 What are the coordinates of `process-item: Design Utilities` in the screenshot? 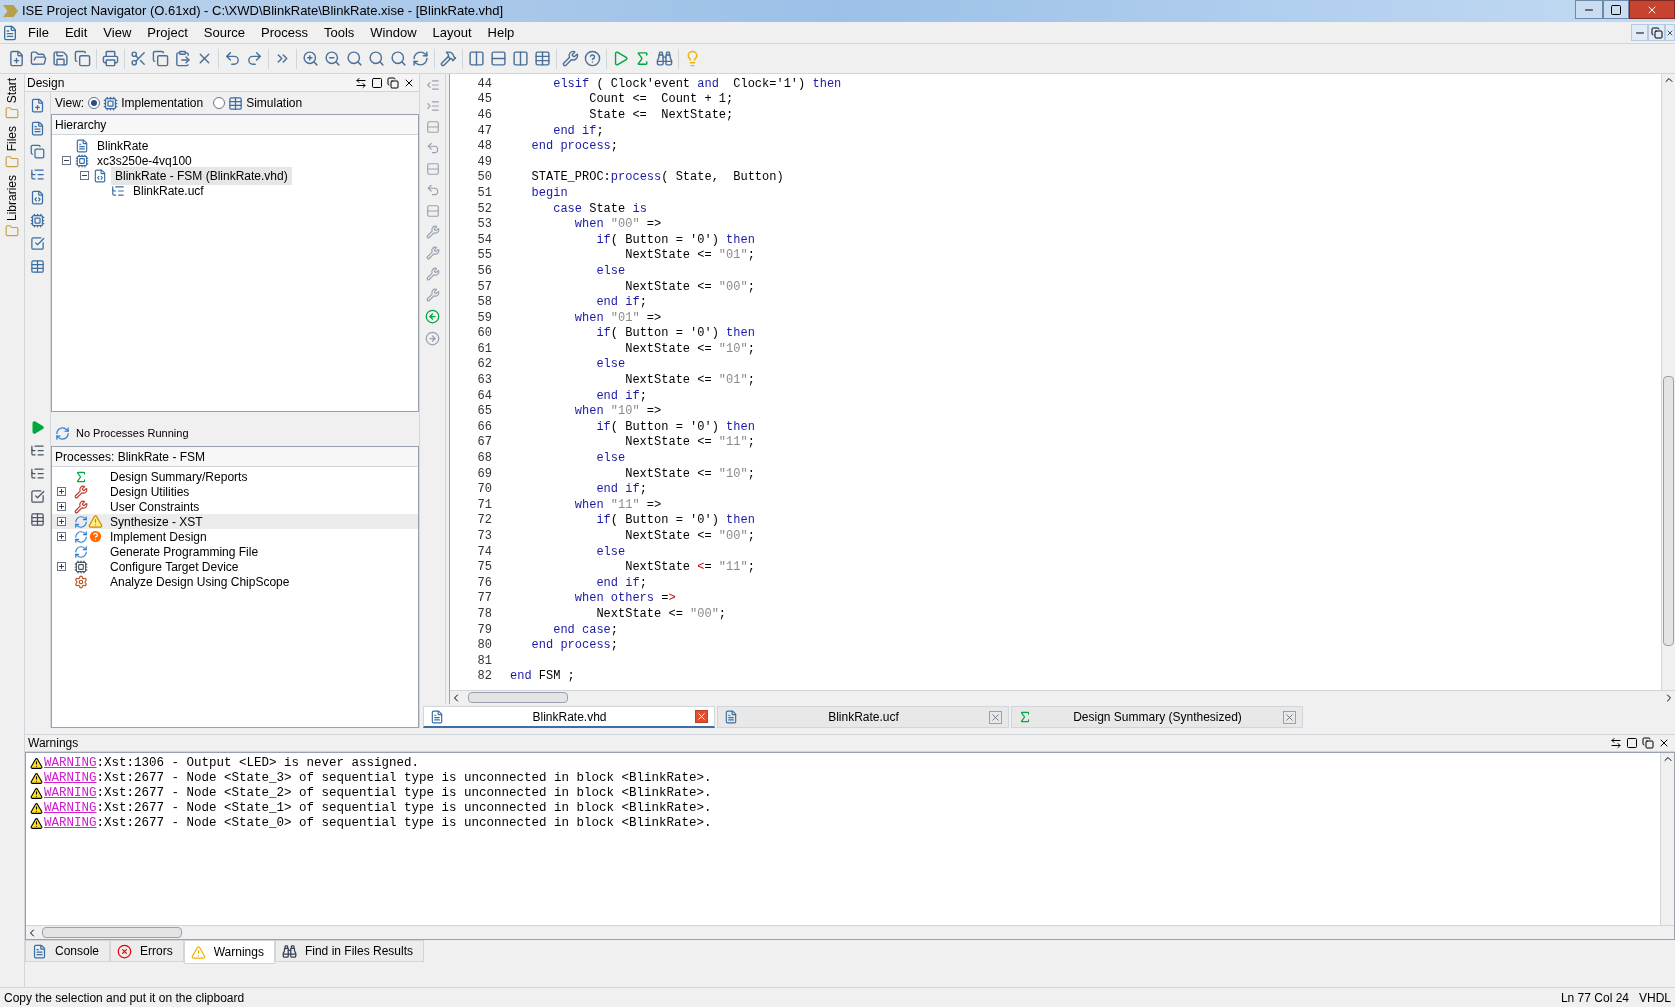 It's located at (235, 491).